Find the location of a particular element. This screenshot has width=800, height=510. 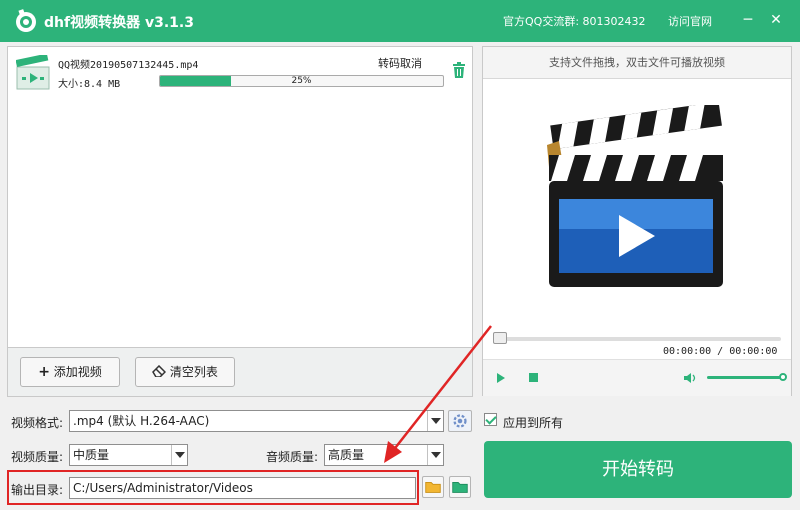

browse-folder-icon is located at coordinates (433, 487).